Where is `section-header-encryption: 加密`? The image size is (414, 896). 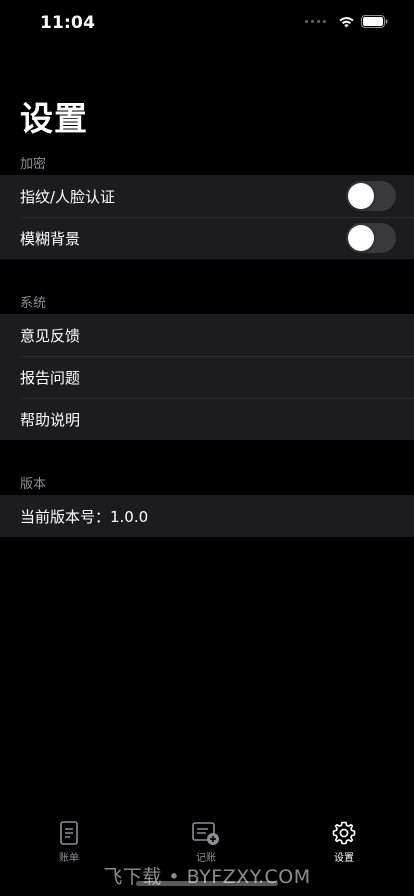 section-header-encryption: 加密 is located at coordinates (33, 164).